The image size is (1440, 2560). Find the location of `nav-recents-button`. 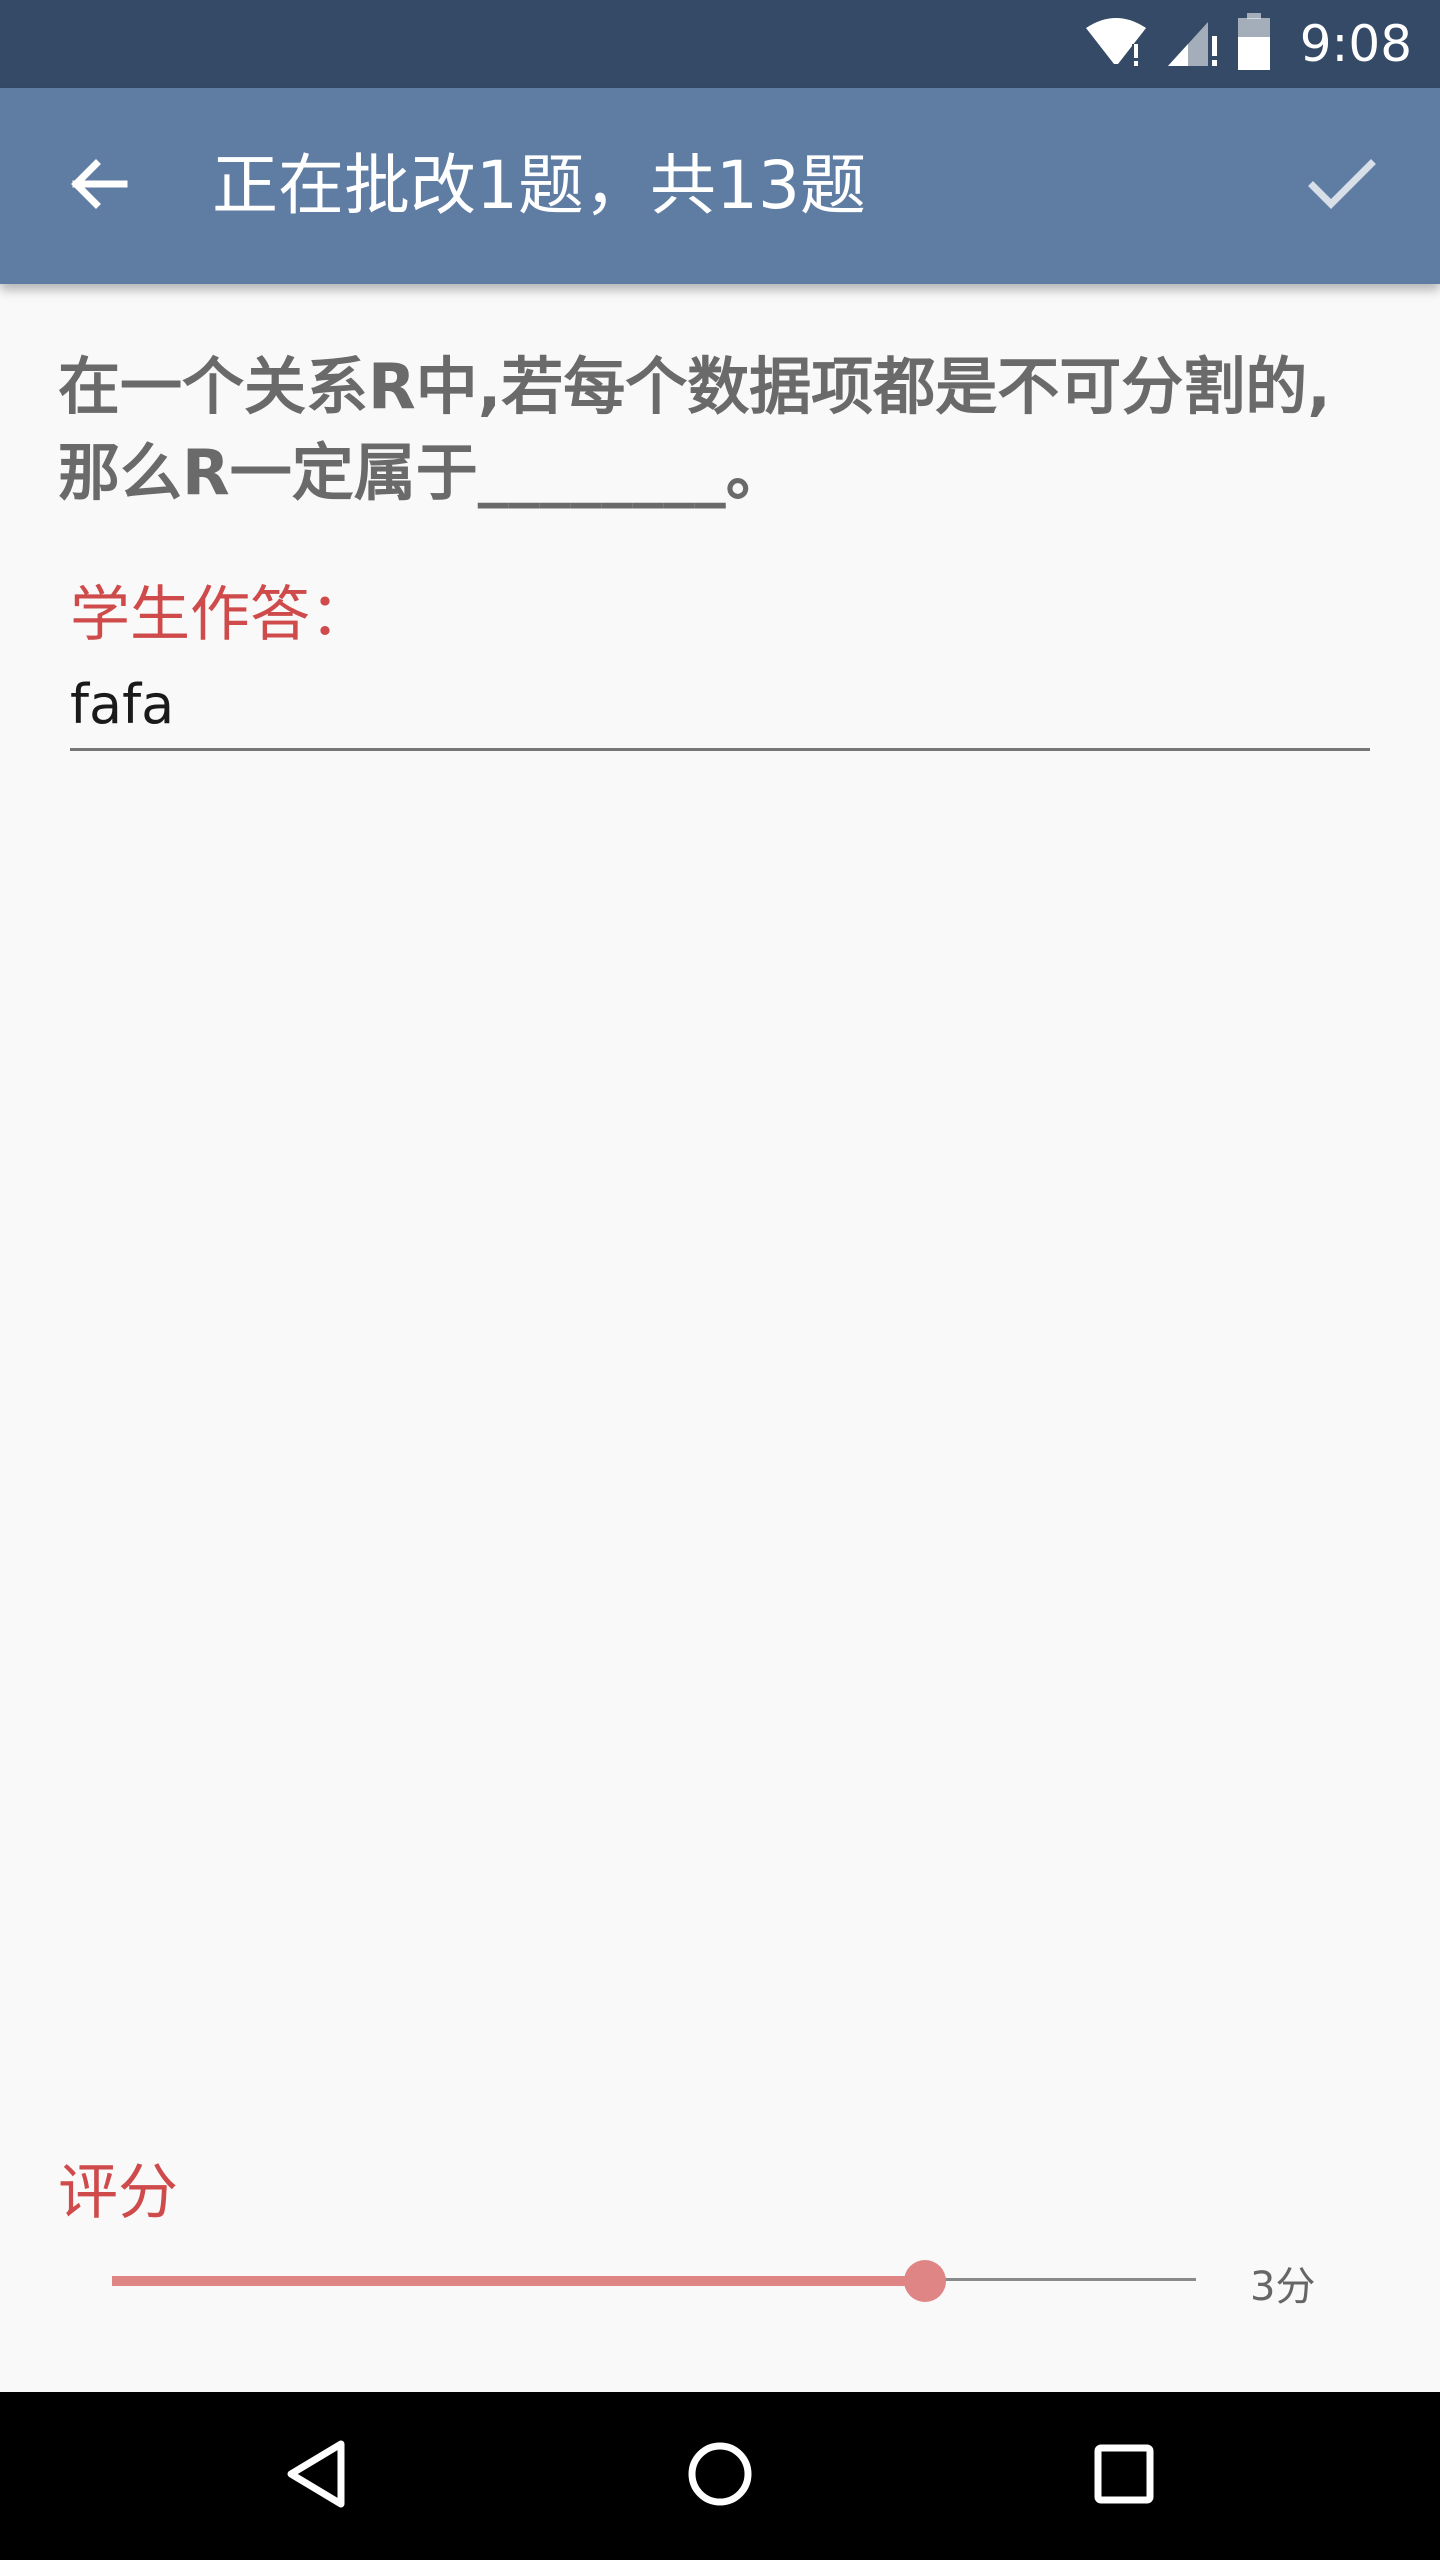

nav-recents-button is located at coordinates (1124, 2476).